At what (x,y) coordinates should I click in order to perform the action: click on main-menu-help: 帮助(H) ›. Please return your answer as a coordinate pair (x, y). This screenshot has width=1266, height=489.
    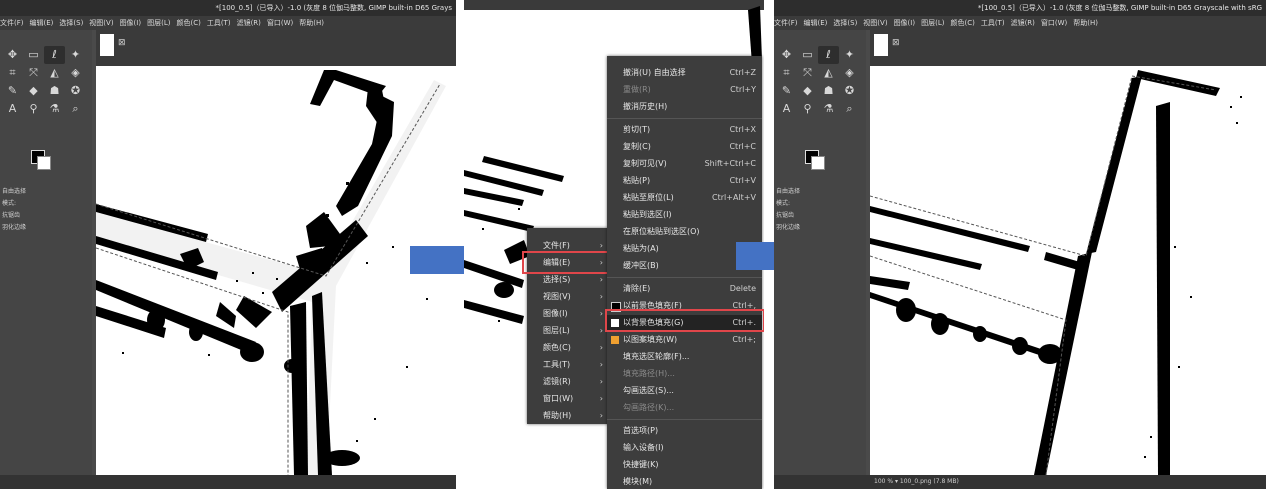
    Looking at the image, I should click on (568, 416).